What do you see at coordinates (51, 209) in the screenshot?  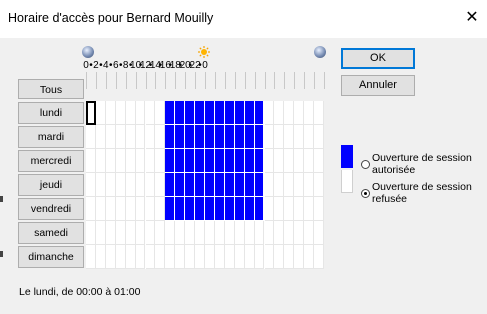 I see `day-button-vendredi: vendredi` at bounding box center [51, 209].